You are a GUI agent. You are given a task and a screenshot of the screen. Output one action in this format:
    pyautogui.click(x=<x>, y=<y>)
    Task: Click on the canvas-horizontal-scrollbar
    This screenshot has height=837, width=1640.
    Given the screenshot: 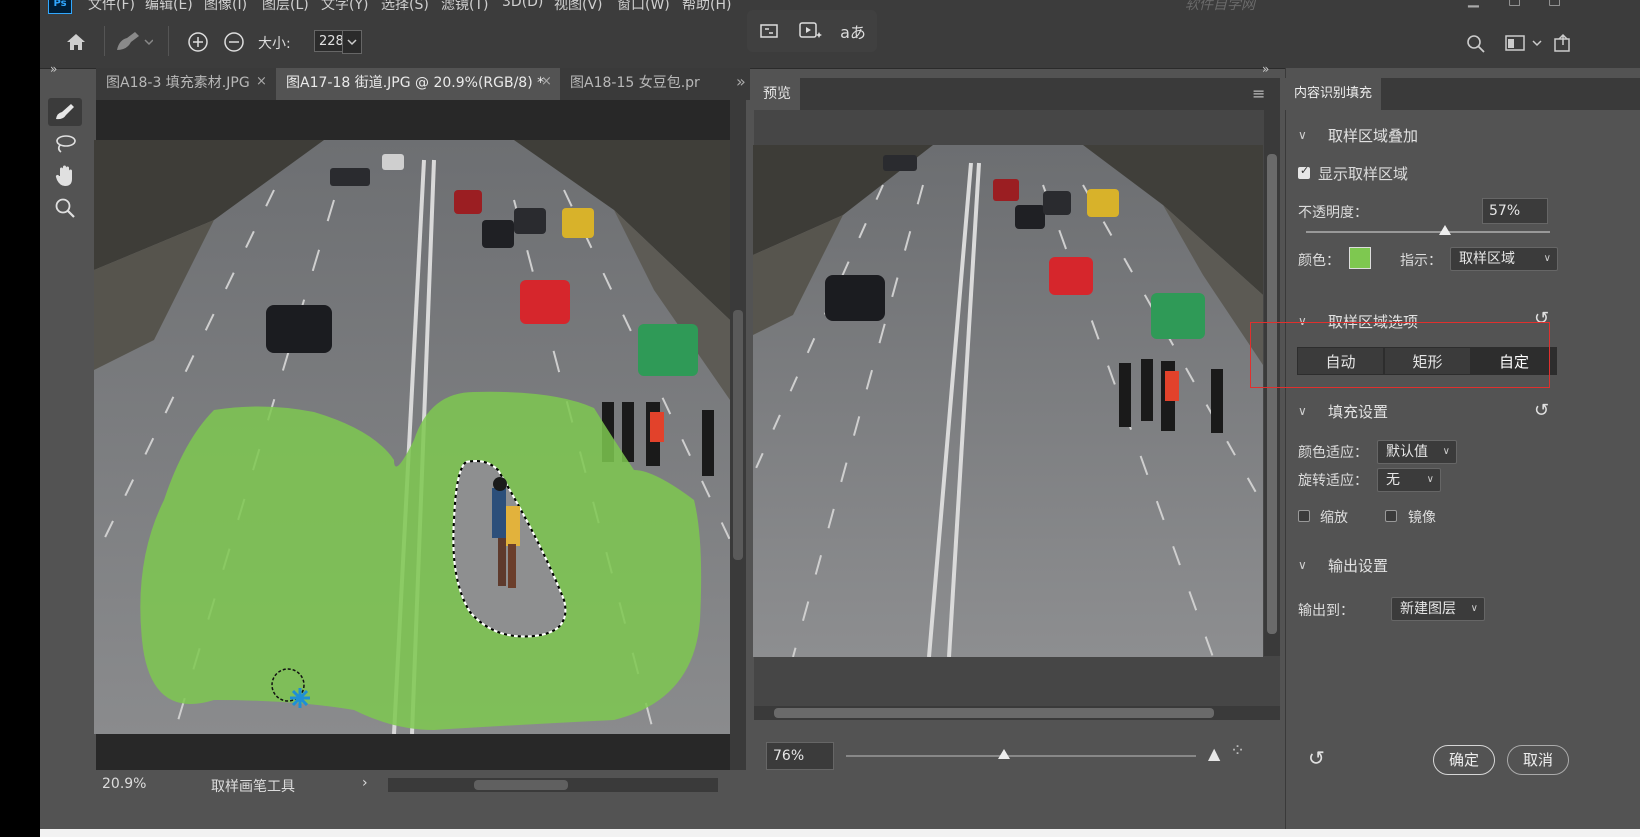 What is the action you would take?
    pyautogui.click(x=553, y=785)
    